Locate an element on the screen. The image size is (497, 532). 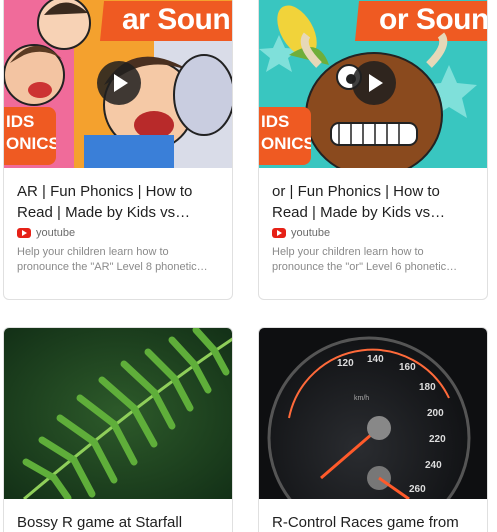
svg-text: 240 is located at coordinates (433, 465).